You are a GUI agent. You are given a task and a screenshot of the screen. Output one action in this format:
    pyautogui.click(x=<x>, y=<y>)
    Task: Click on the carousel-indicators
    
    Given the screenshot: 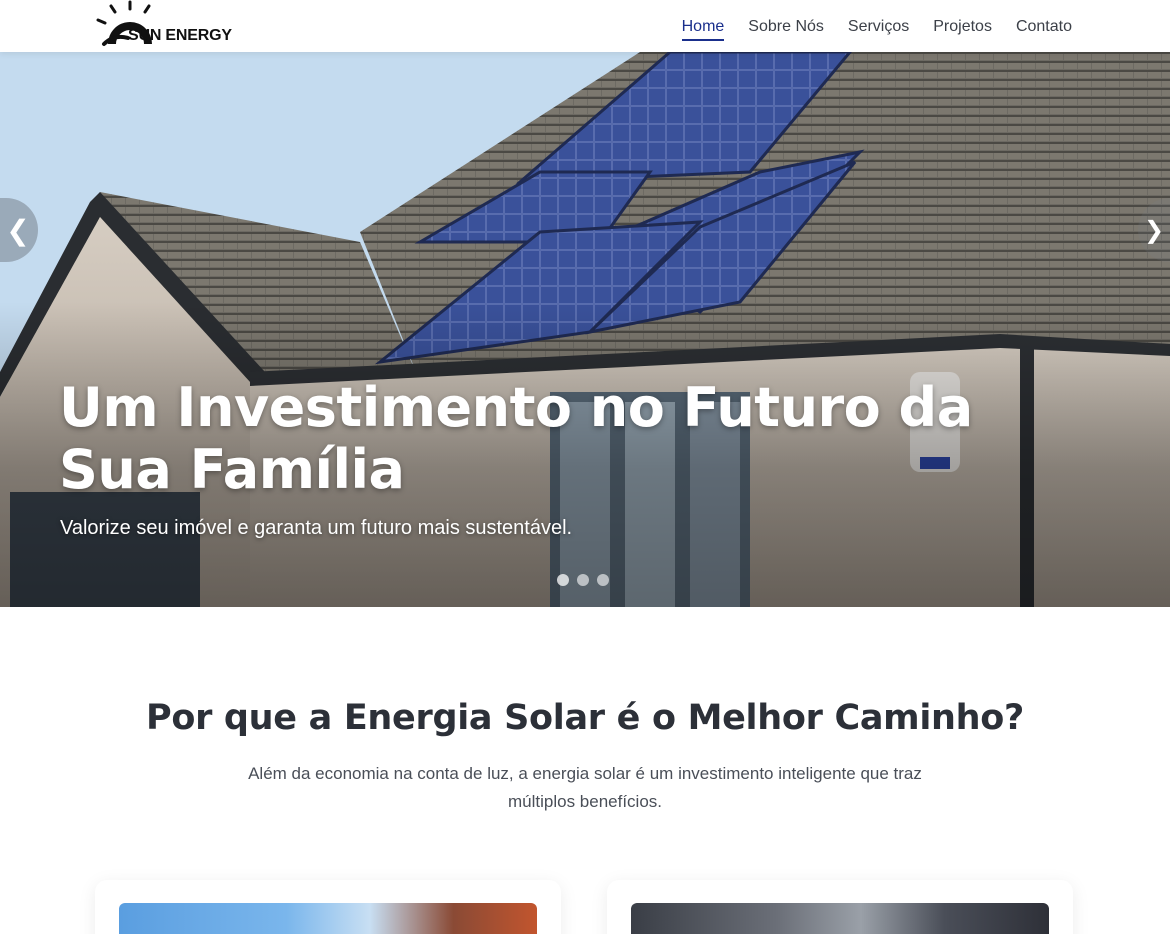 What is the action you would take?
    pyautogui.click(x=587, y=580)
    